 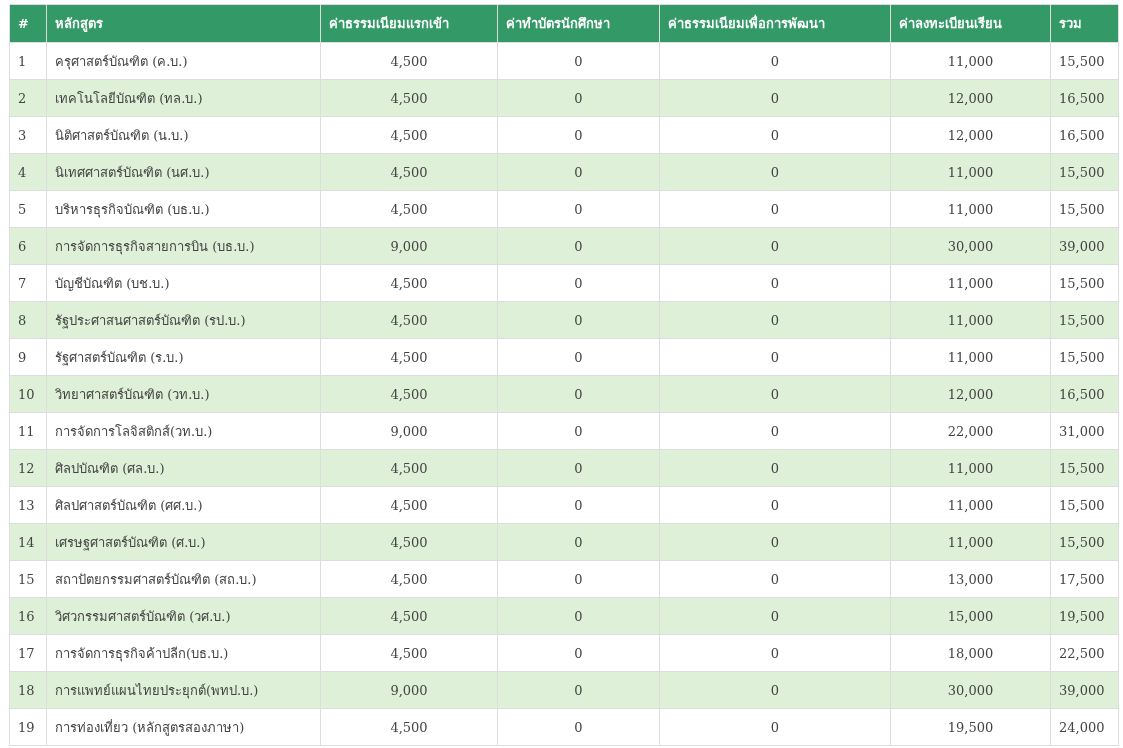 I want to click on table-cell: 18,000, so click(x=970, y=653).